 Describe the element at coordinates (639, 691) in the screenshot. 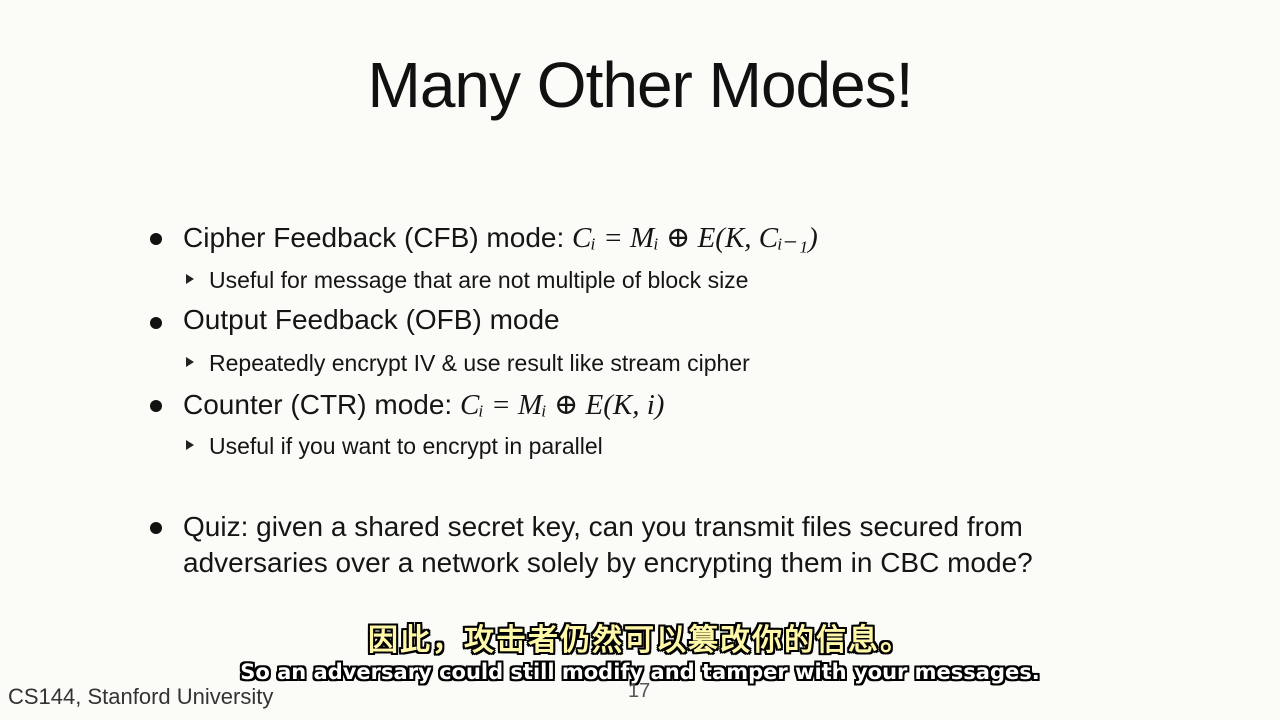

I see `page-number: 17` at that location.